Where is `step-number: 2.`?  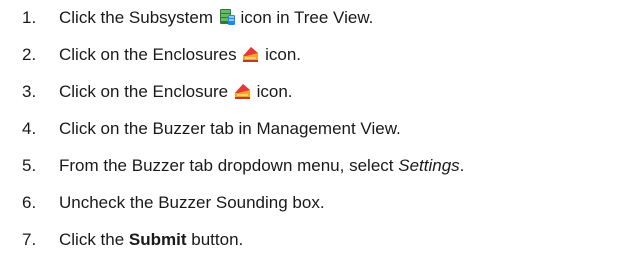 step-number: 2. is located at coordinates (29, 54).